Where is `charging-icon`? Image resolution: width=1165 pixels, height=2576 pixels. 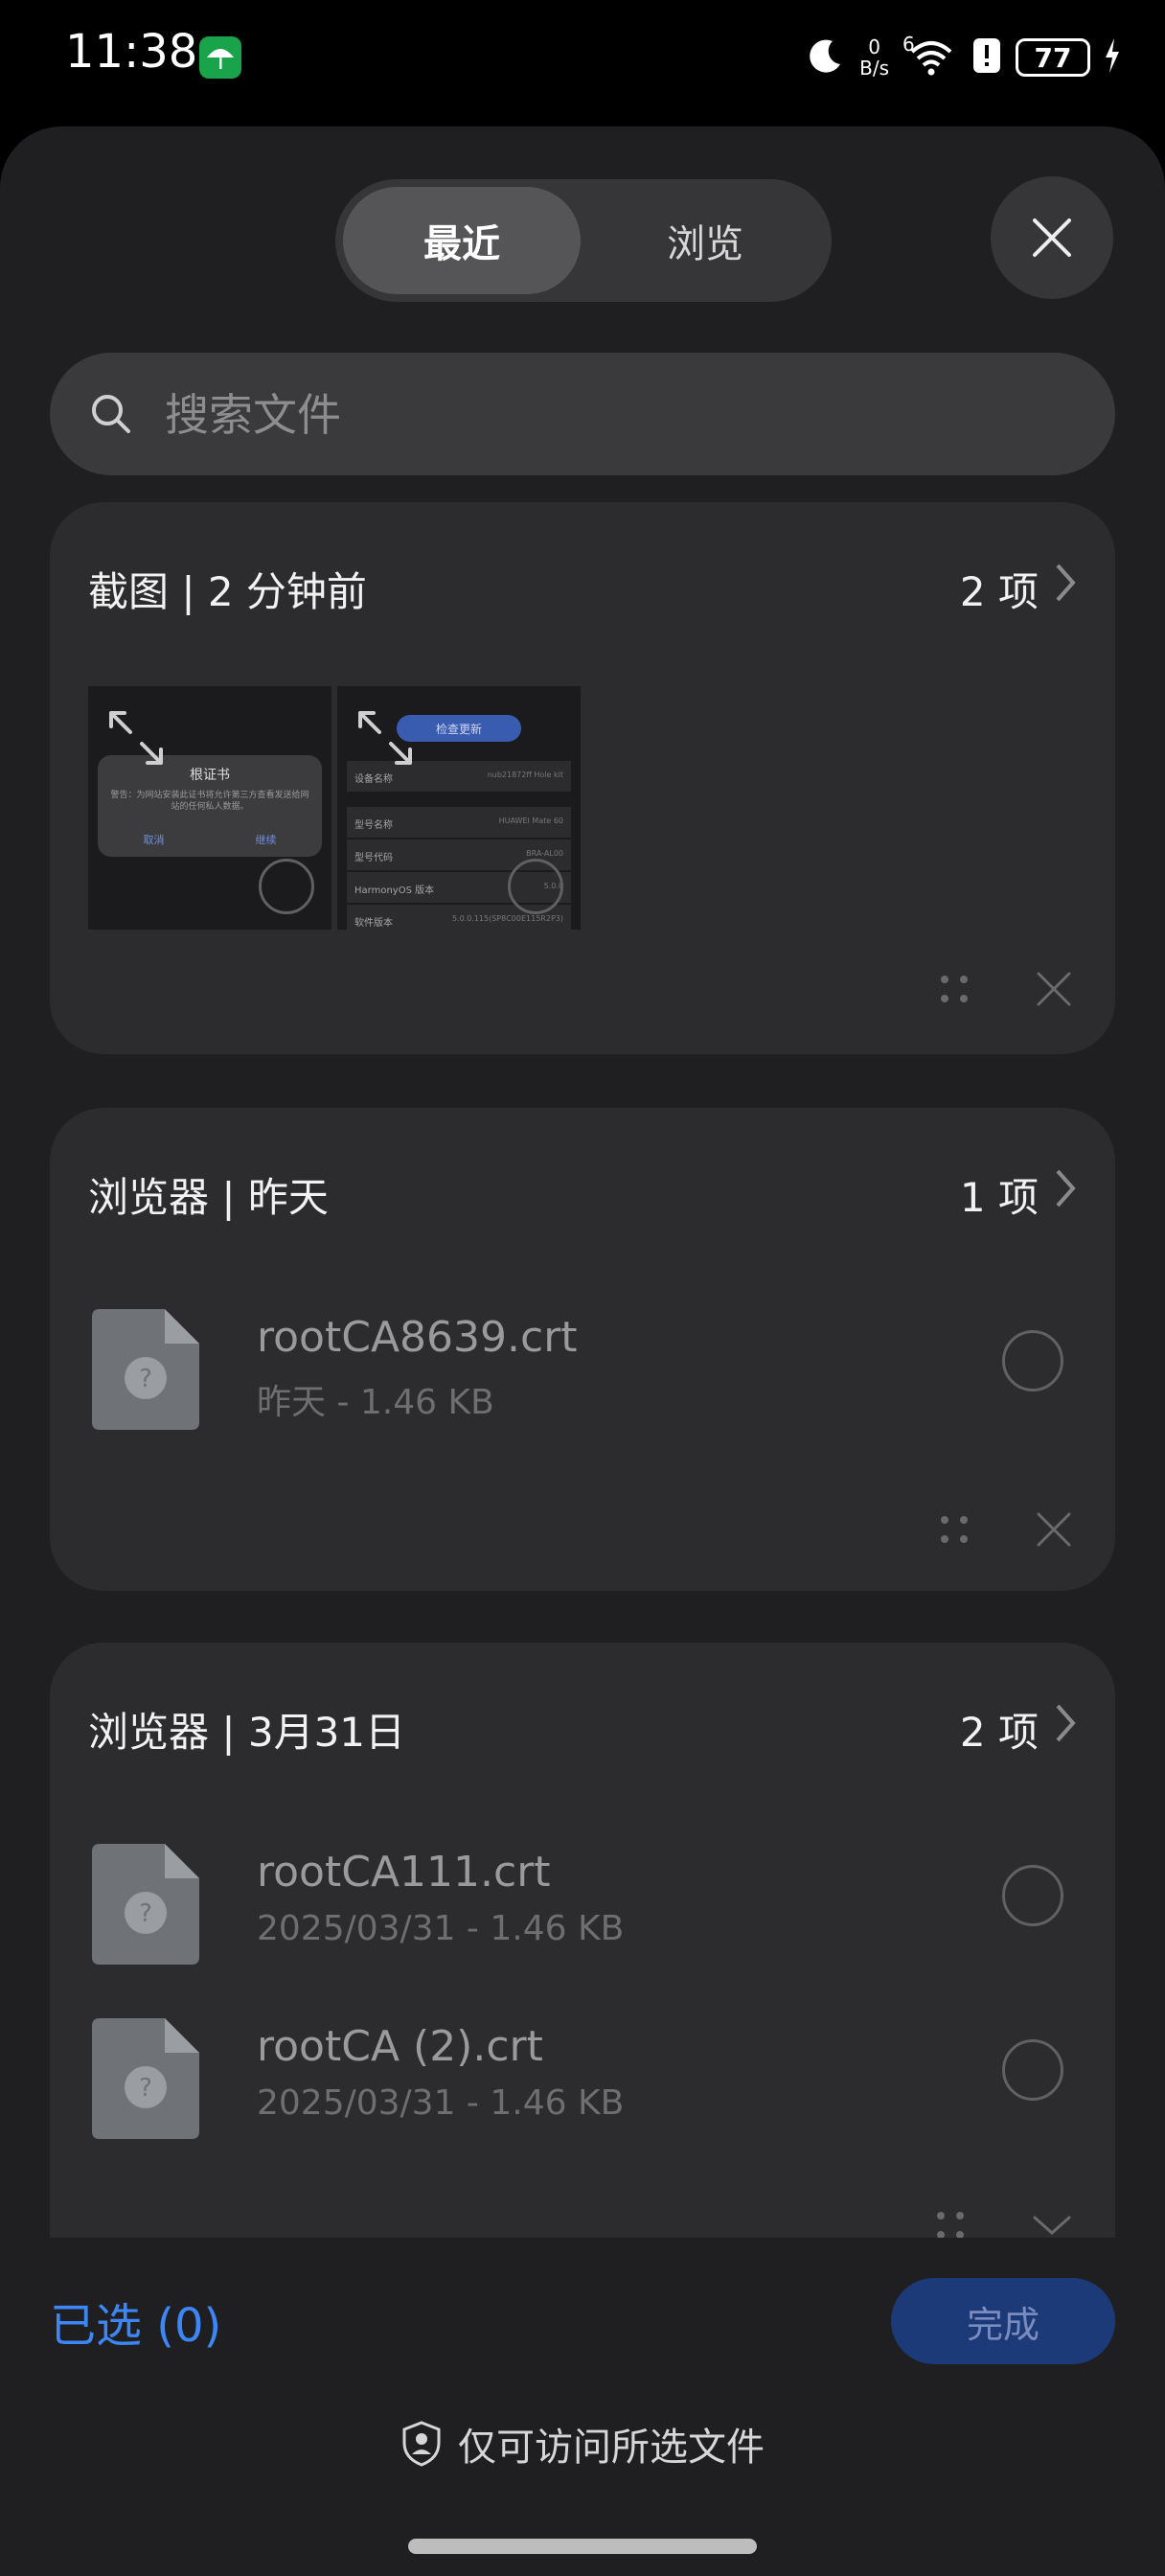 charging-icon is located at coordinates (1113, 57).